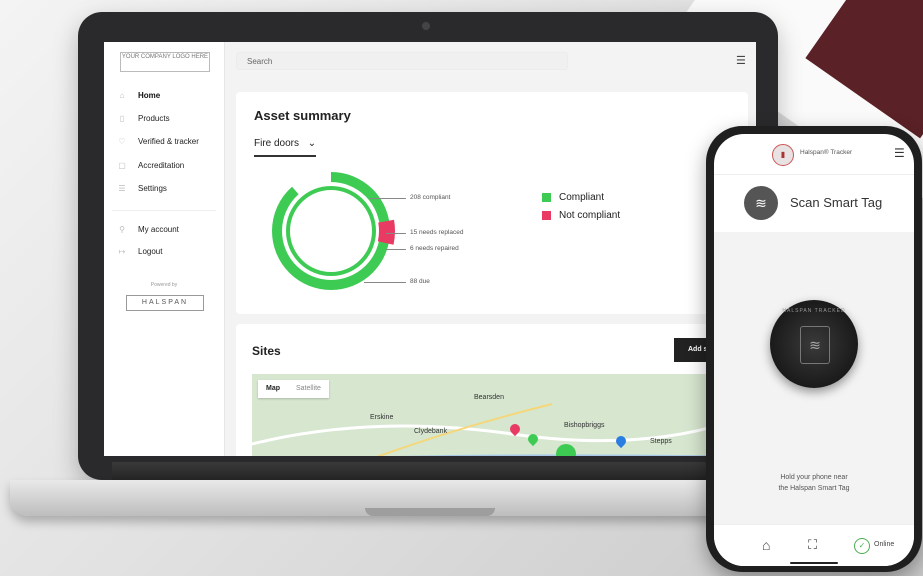  I want to click on phone-bottom-nav: ⌂ ⛶ ✓ Online, so click(814, 545).